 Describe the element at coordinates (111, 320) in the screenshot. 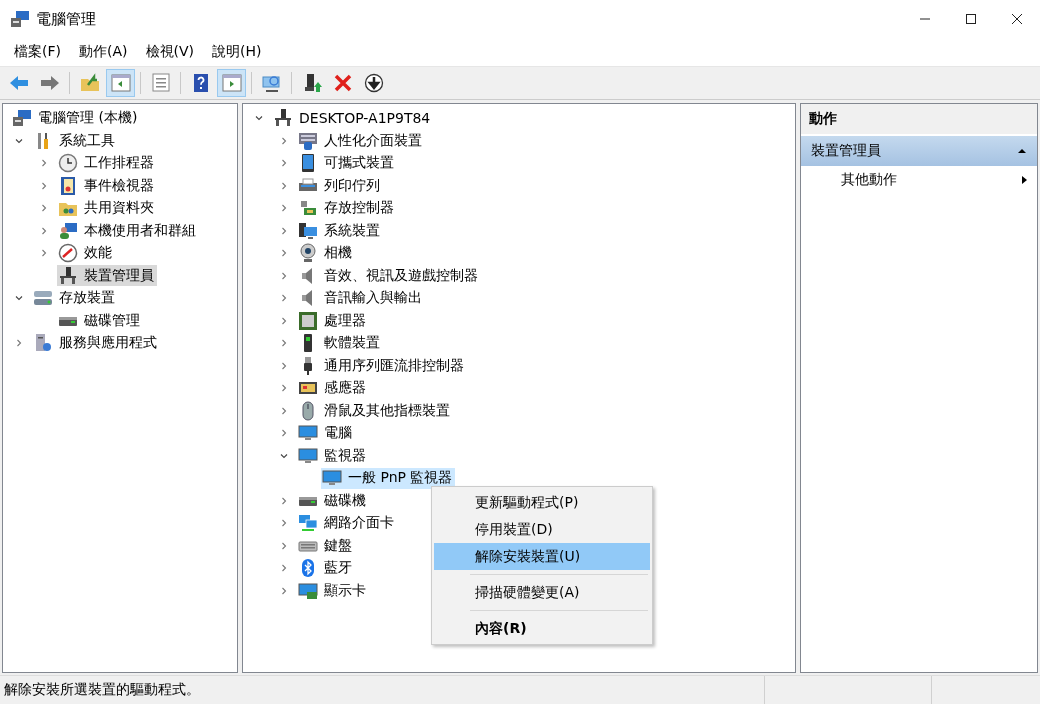

I see `tree-item: 磁碟管理` at that location.